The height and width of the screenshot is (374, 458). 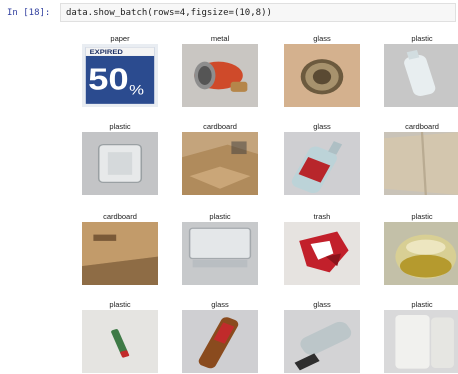 I want to click on plastic-white-container-image, so click(x=421, y=341).